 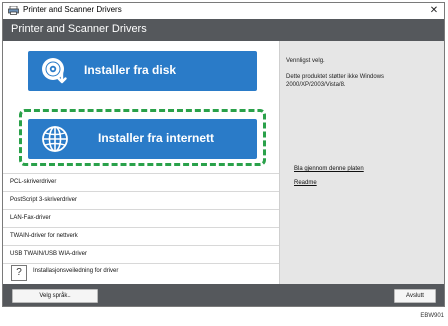 What do you see at coordinates (13, 10) in the screenshot?
I see `printer-icon` at bounding box center [13, 10].